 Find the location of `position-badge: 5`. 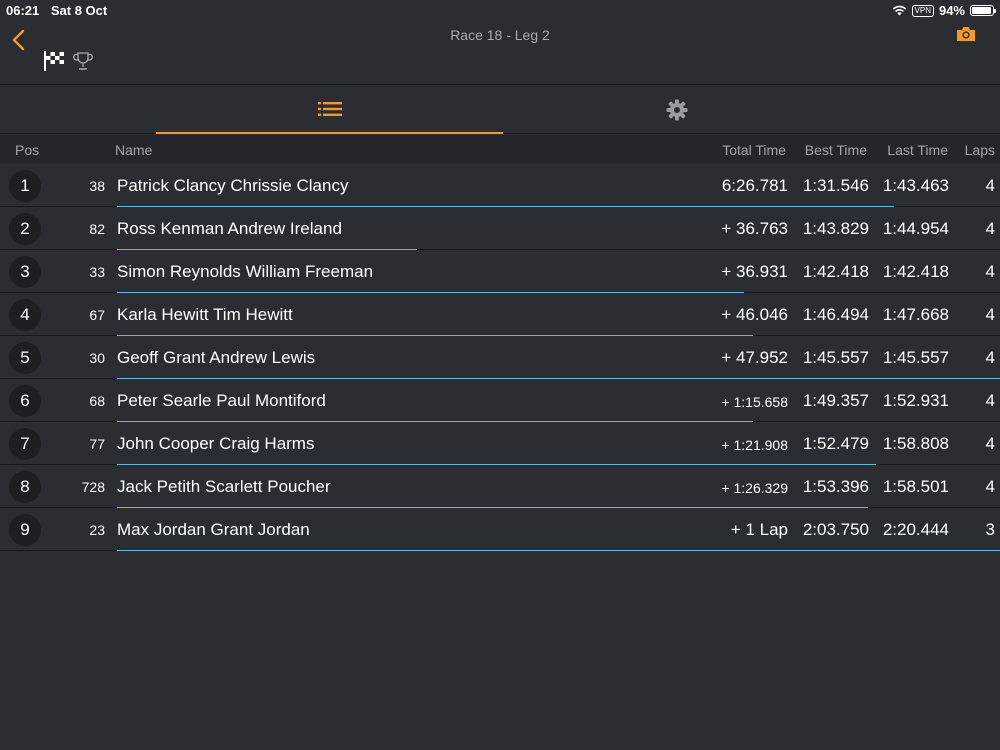

position-badge: 5 is located at coordinates (25, 358).